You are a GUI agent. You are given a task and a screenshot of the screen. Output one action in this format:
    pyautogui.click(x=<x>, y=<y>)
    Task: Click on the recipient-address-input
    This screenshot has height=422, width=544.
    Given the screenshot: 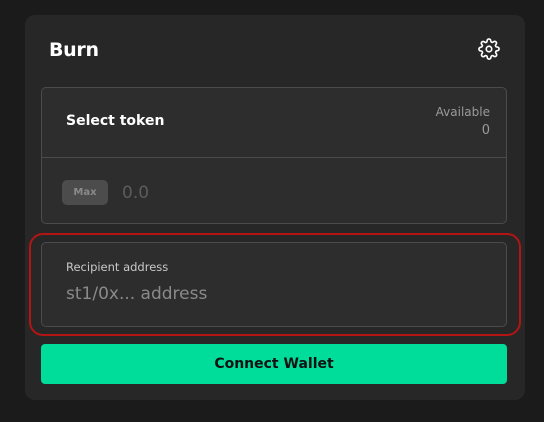 What is the action you would take?
    pyautogui.click(x=276, y=294)
    